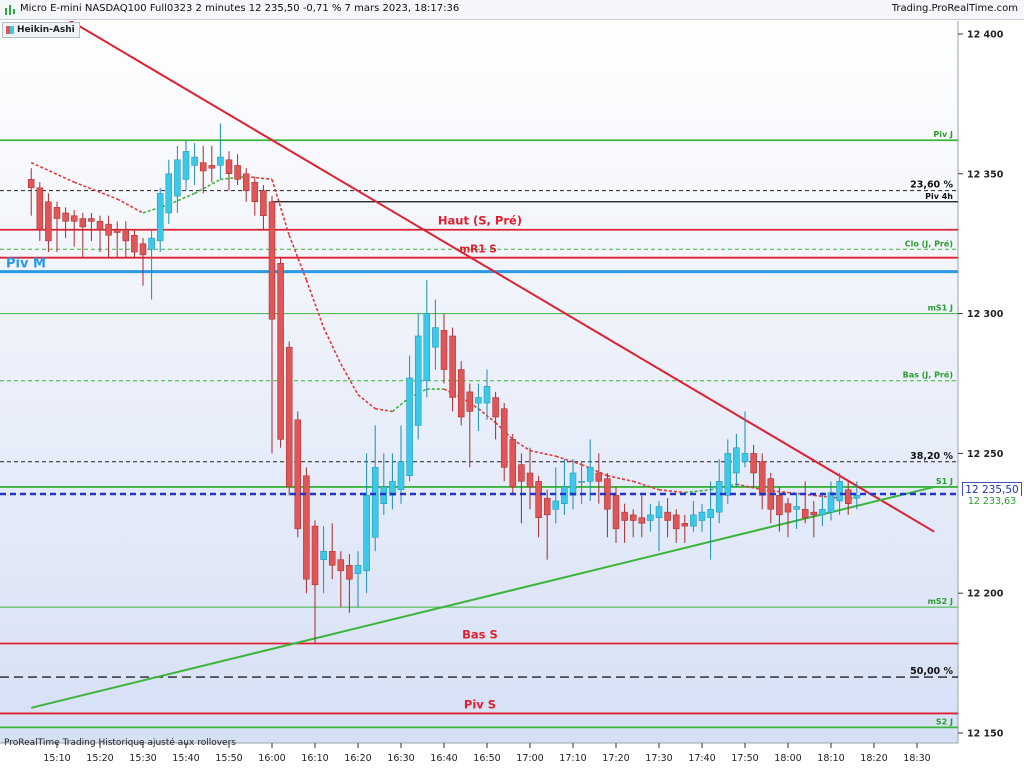 The height and width of the screenshot is (768, 1024). Describe the element at coordinates (41, 30) in the screenshot. I see `chart-type-legend: Heikin-Ashi` at that location.